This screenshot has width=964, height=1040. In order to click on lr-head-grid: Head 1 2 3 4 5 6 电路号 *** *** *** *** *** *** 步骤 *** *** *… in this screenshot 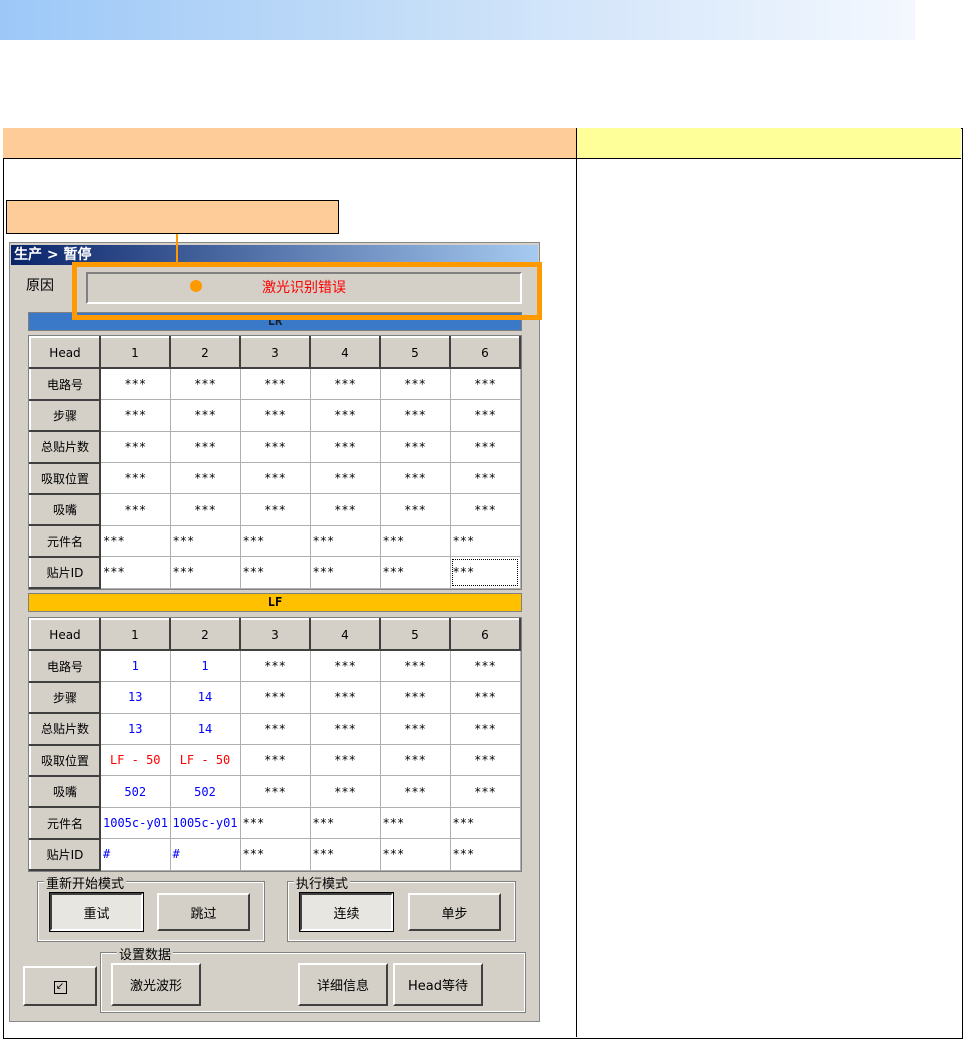, I will do `click(275, 463)`.